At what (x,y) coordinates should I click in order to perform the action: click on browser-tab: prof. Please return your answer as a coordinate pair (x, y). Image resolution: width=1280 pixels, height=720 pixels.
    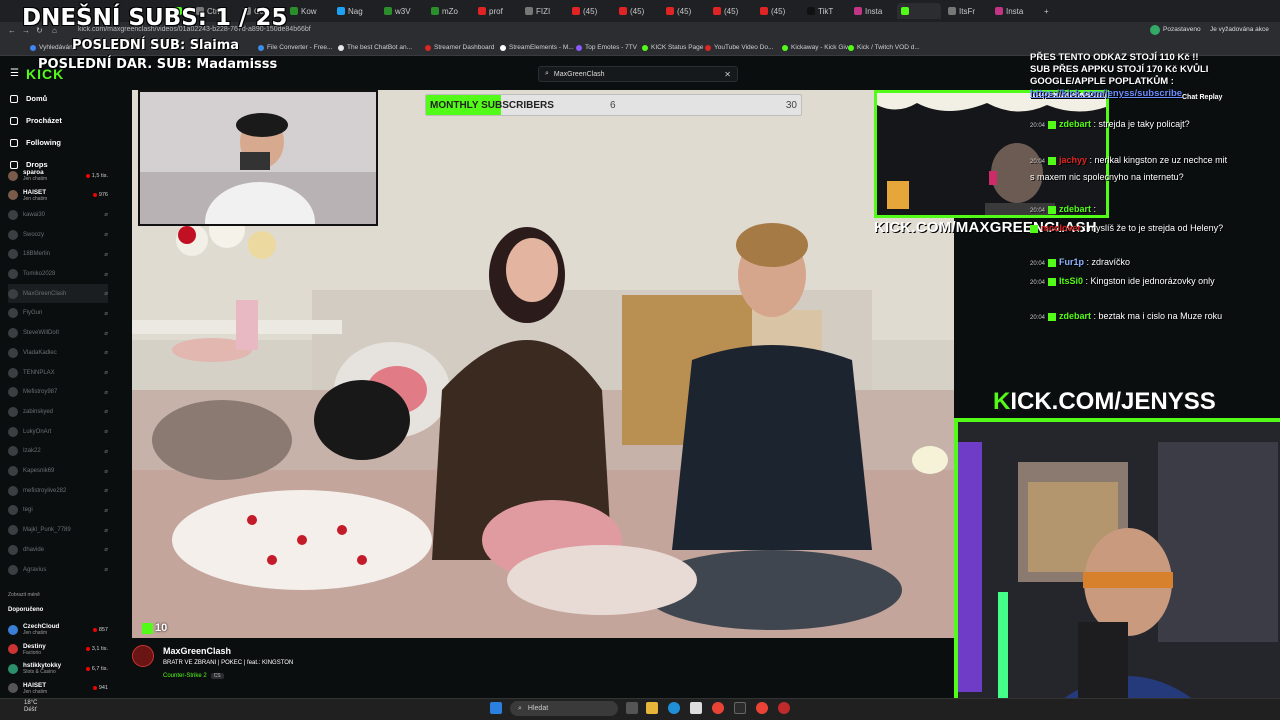
    Looking at the image, I should click on (496, 11).